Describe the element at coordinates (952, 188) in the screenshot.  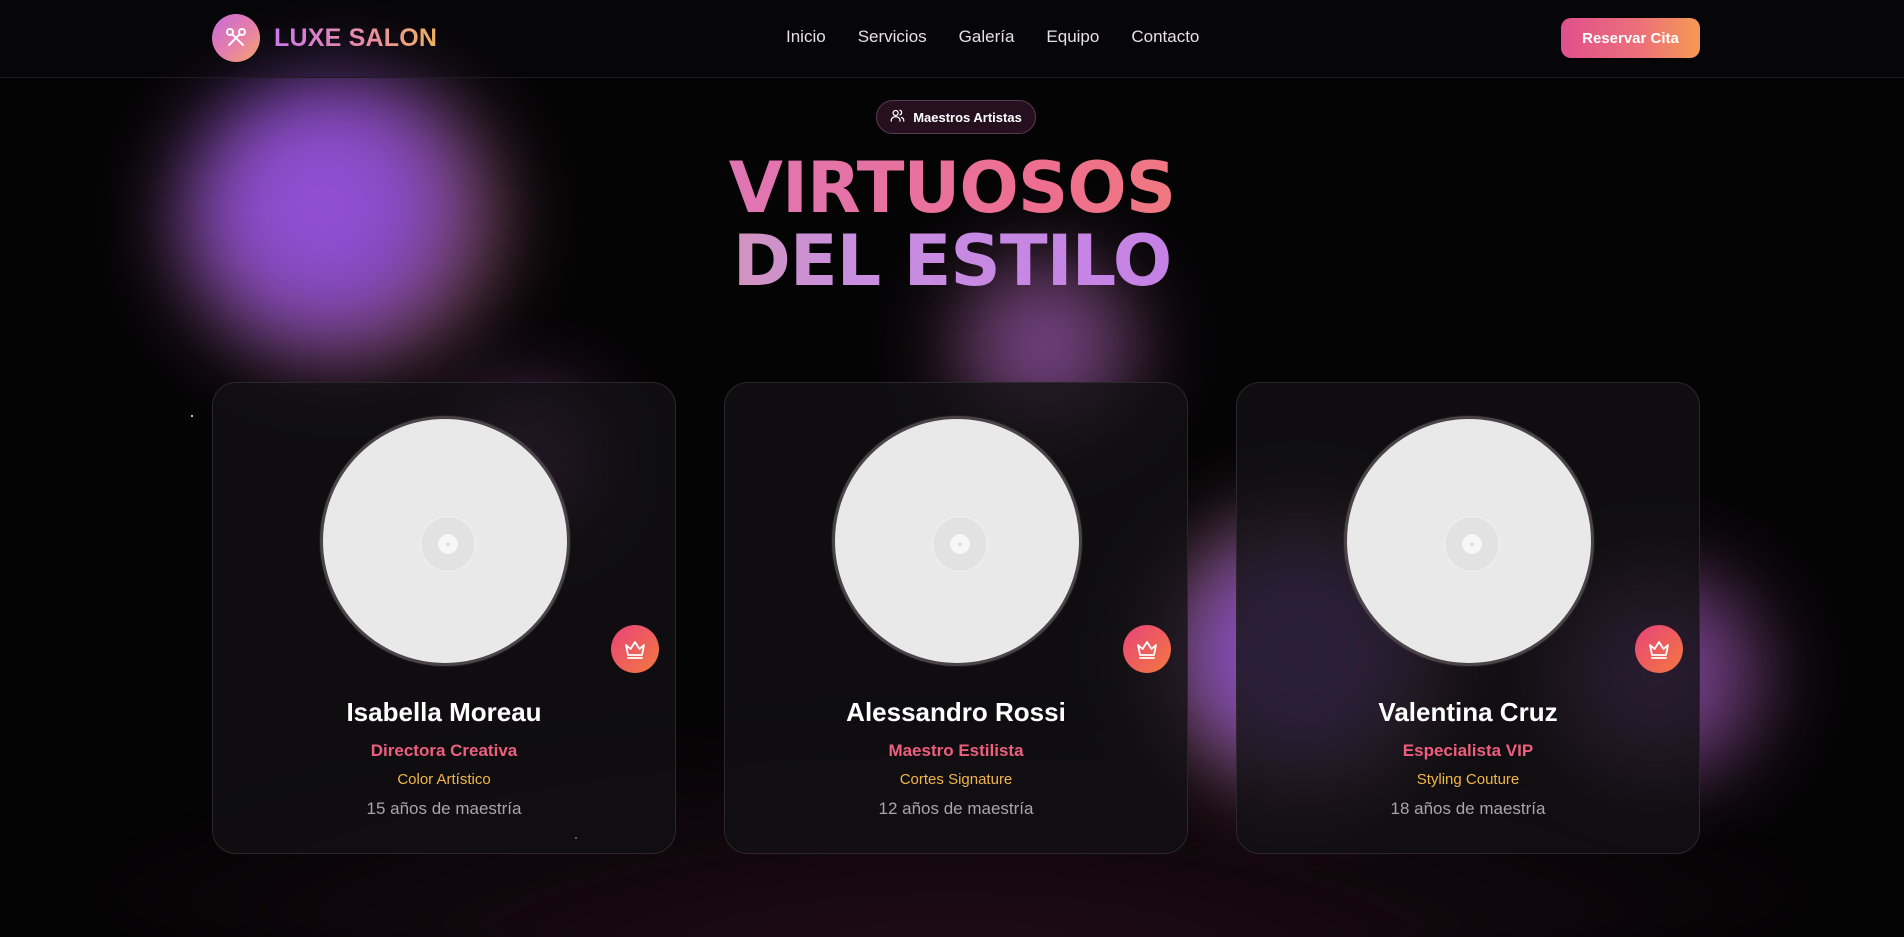
I see `hero-title-line-1: VIRTUOSOS` at that location.